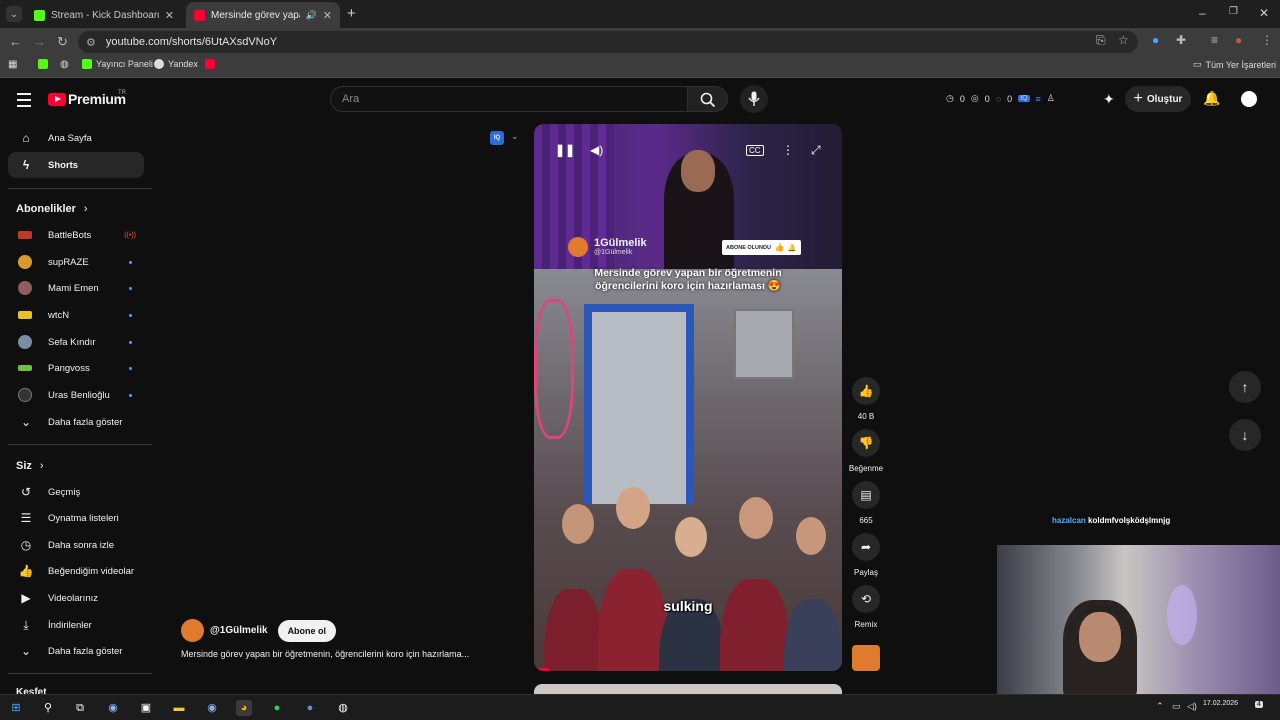 Image resolution: width=1280 pixels, height=720 pixels. Describe the element at coordinates (76, 625) in the screenshot. I see `sidebar-item-downloads: ⤓ İndirilenler` at that location.